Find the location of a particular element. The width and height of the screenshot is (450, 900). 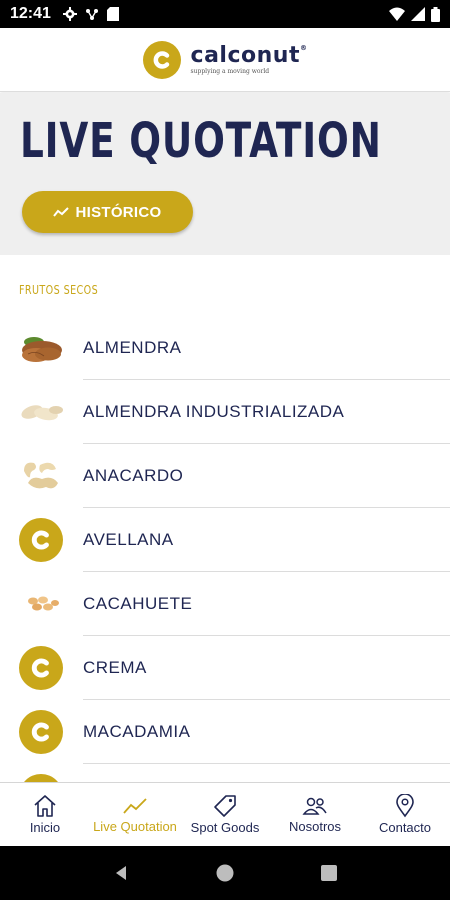

network-icon is located at coordinates (91, 14).